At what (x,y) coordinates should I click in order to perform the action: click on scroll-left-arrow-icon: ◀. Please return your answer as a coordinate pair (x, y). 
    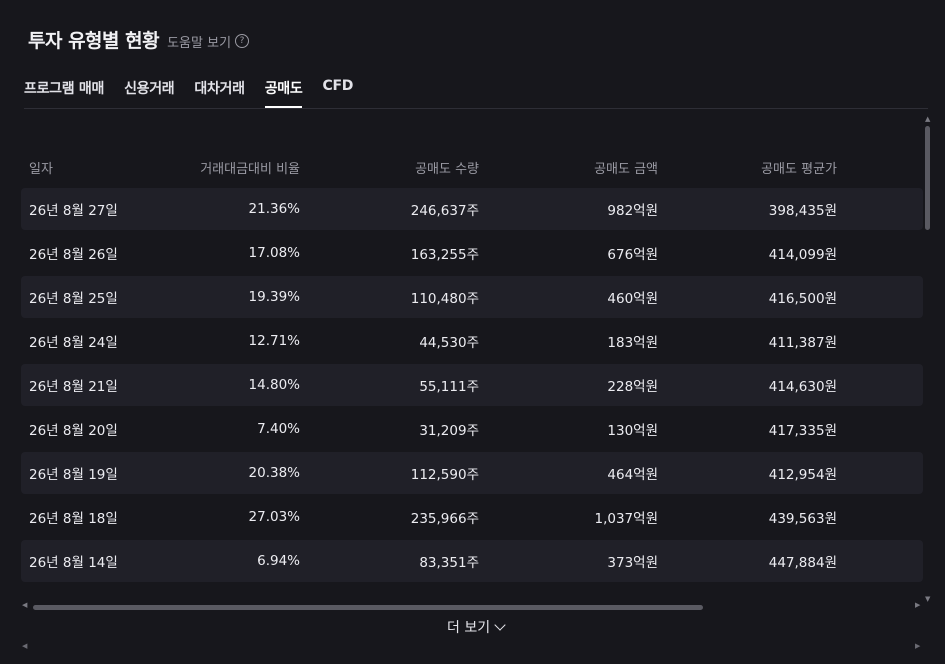
    Looking at the image, I should click on (24, 605).